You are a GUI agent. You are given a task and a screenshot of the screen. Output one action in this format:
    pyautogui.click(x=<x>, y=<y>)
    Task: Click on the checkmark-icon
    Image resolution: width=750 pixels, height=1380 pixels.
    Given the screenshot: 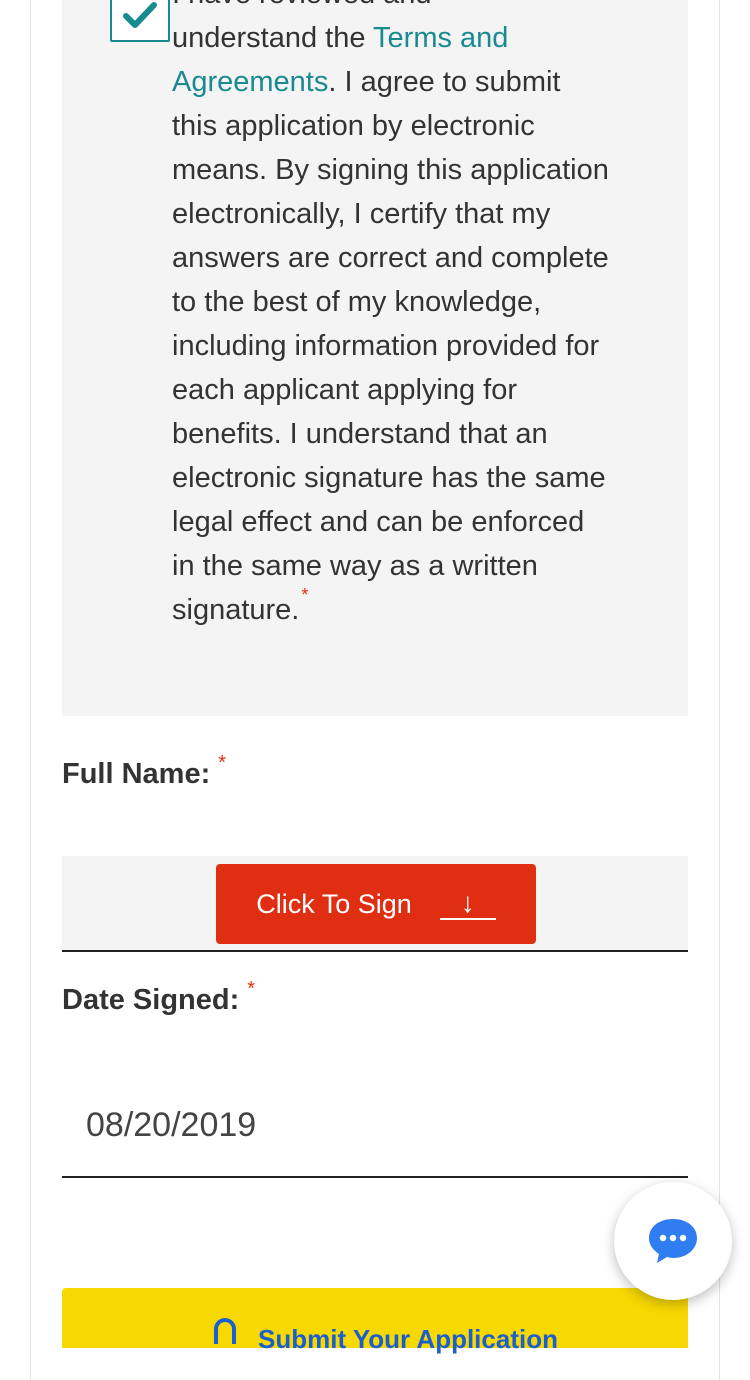 What is the action you would take?
    pyautogui.click(x=140, y=15)
    